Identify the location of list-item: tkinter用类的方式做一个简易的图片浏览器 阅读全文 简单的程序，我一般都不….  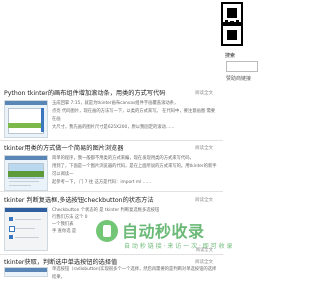
(111, 169).